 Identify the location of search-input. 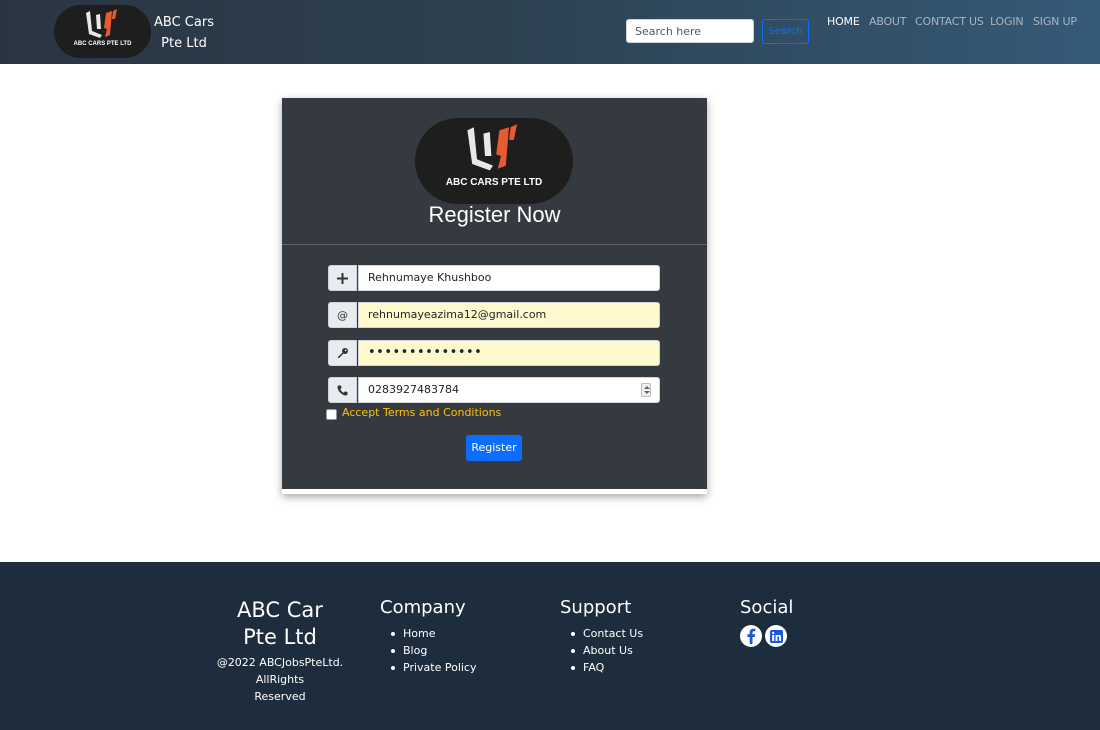
(690, 31).